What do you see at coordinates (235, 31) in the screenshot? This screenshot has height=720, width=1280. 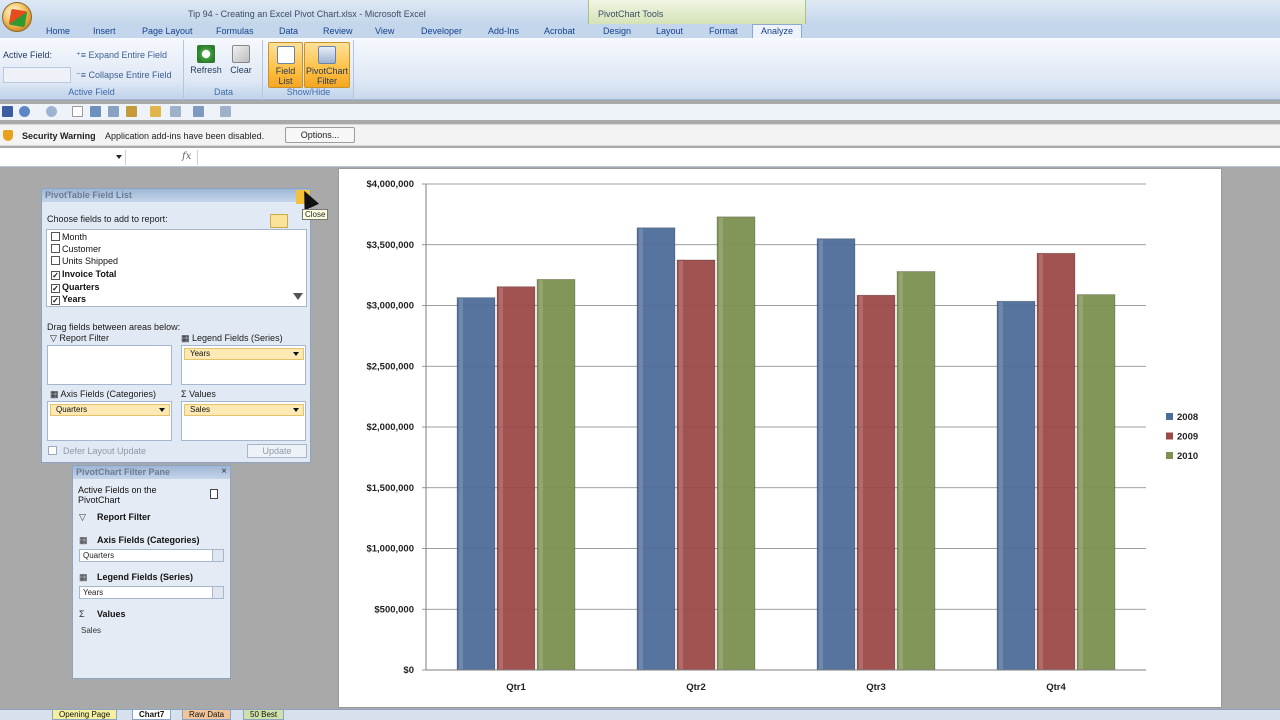 I see `tab-formulas: Formulas` at bounding box center [235, 31].